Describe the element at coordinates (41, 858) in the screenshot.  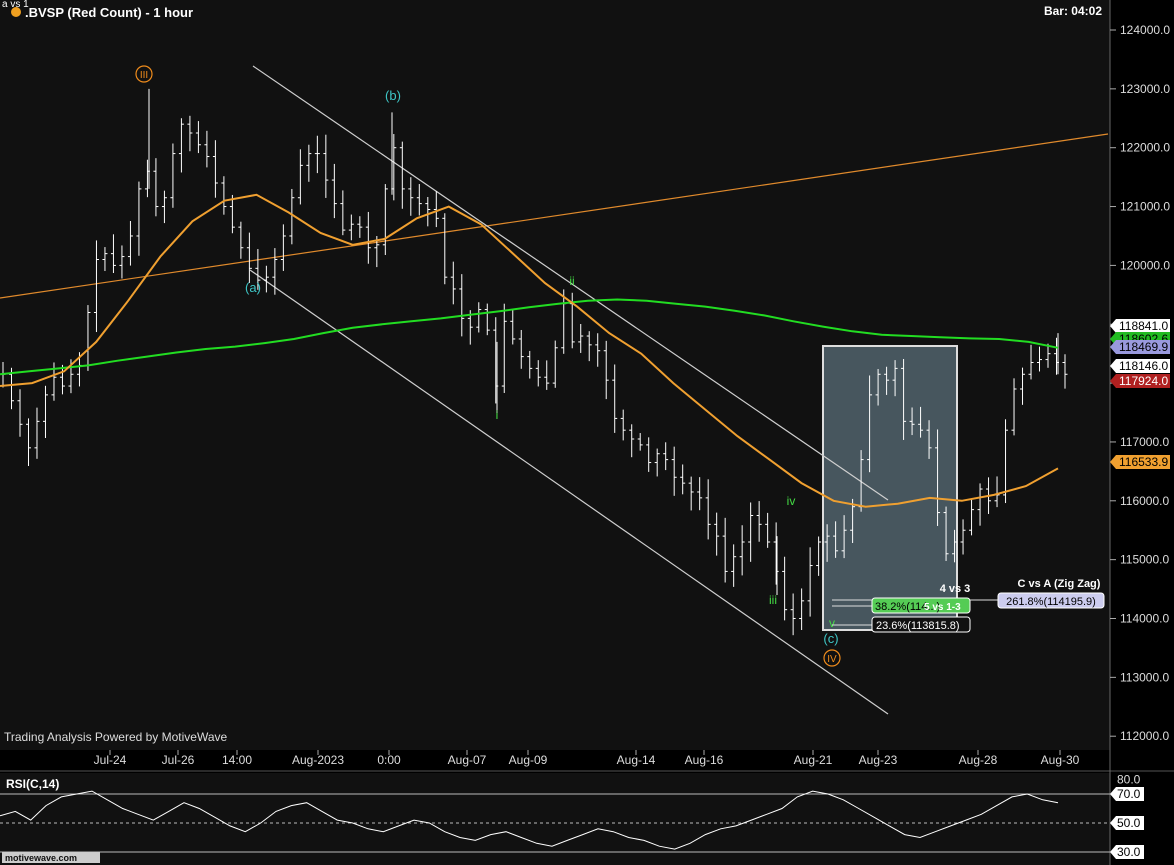
I see `logo-text: motivewave.com` at that location.